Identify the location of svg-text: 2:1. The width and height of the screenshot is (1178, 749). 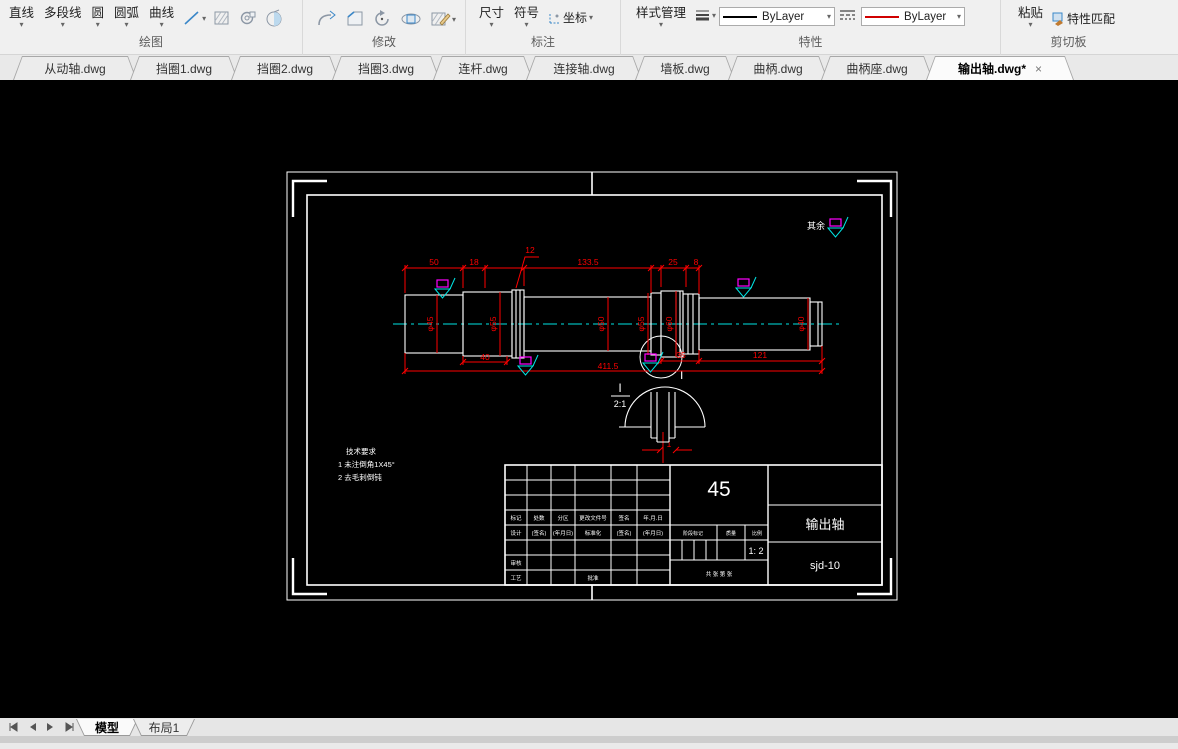
(620, 404).